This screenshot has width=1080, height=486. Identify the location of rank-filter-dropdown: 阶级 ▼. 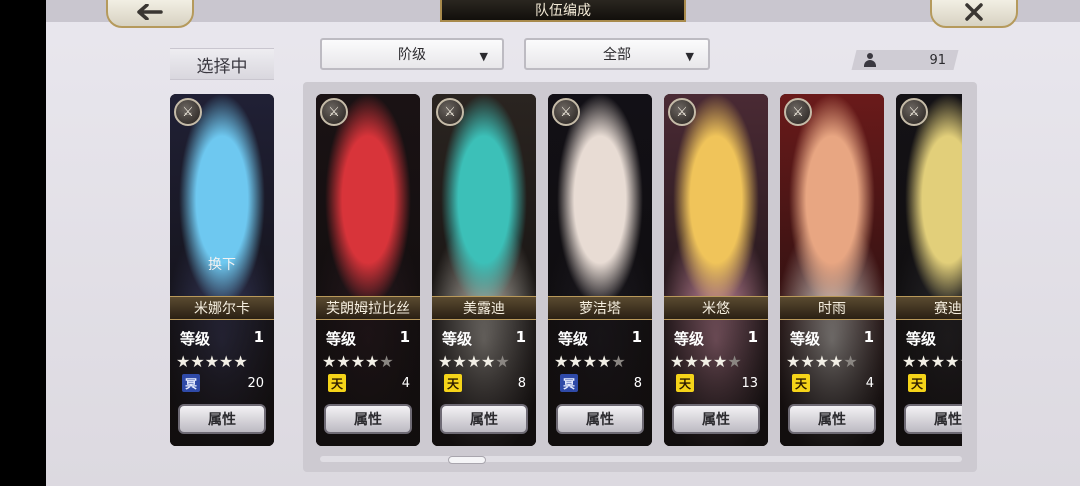
(412, 54).